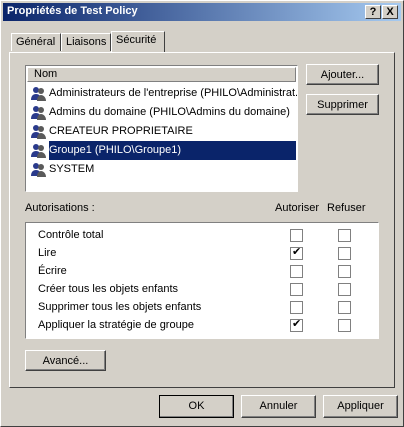 Image resolution: width=404 pixels, height=427 pixels. I want to click on deny-checkbox-full-control, so click(344, 235).